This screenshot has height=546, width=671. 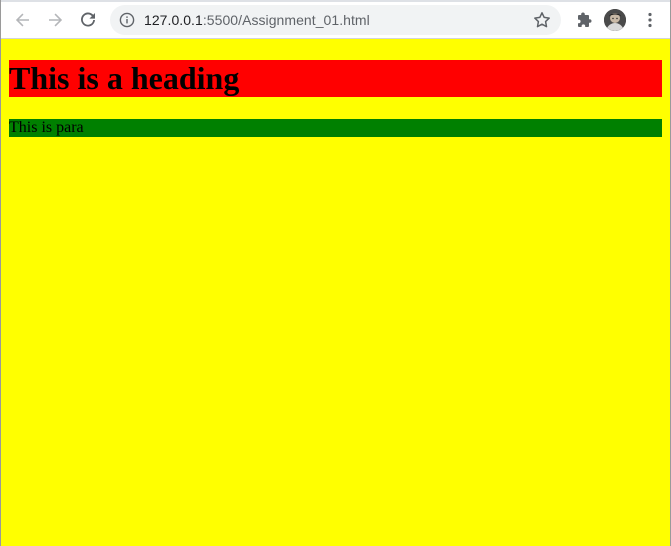 I want to click on extensions-button, so click(x=585, y=20).